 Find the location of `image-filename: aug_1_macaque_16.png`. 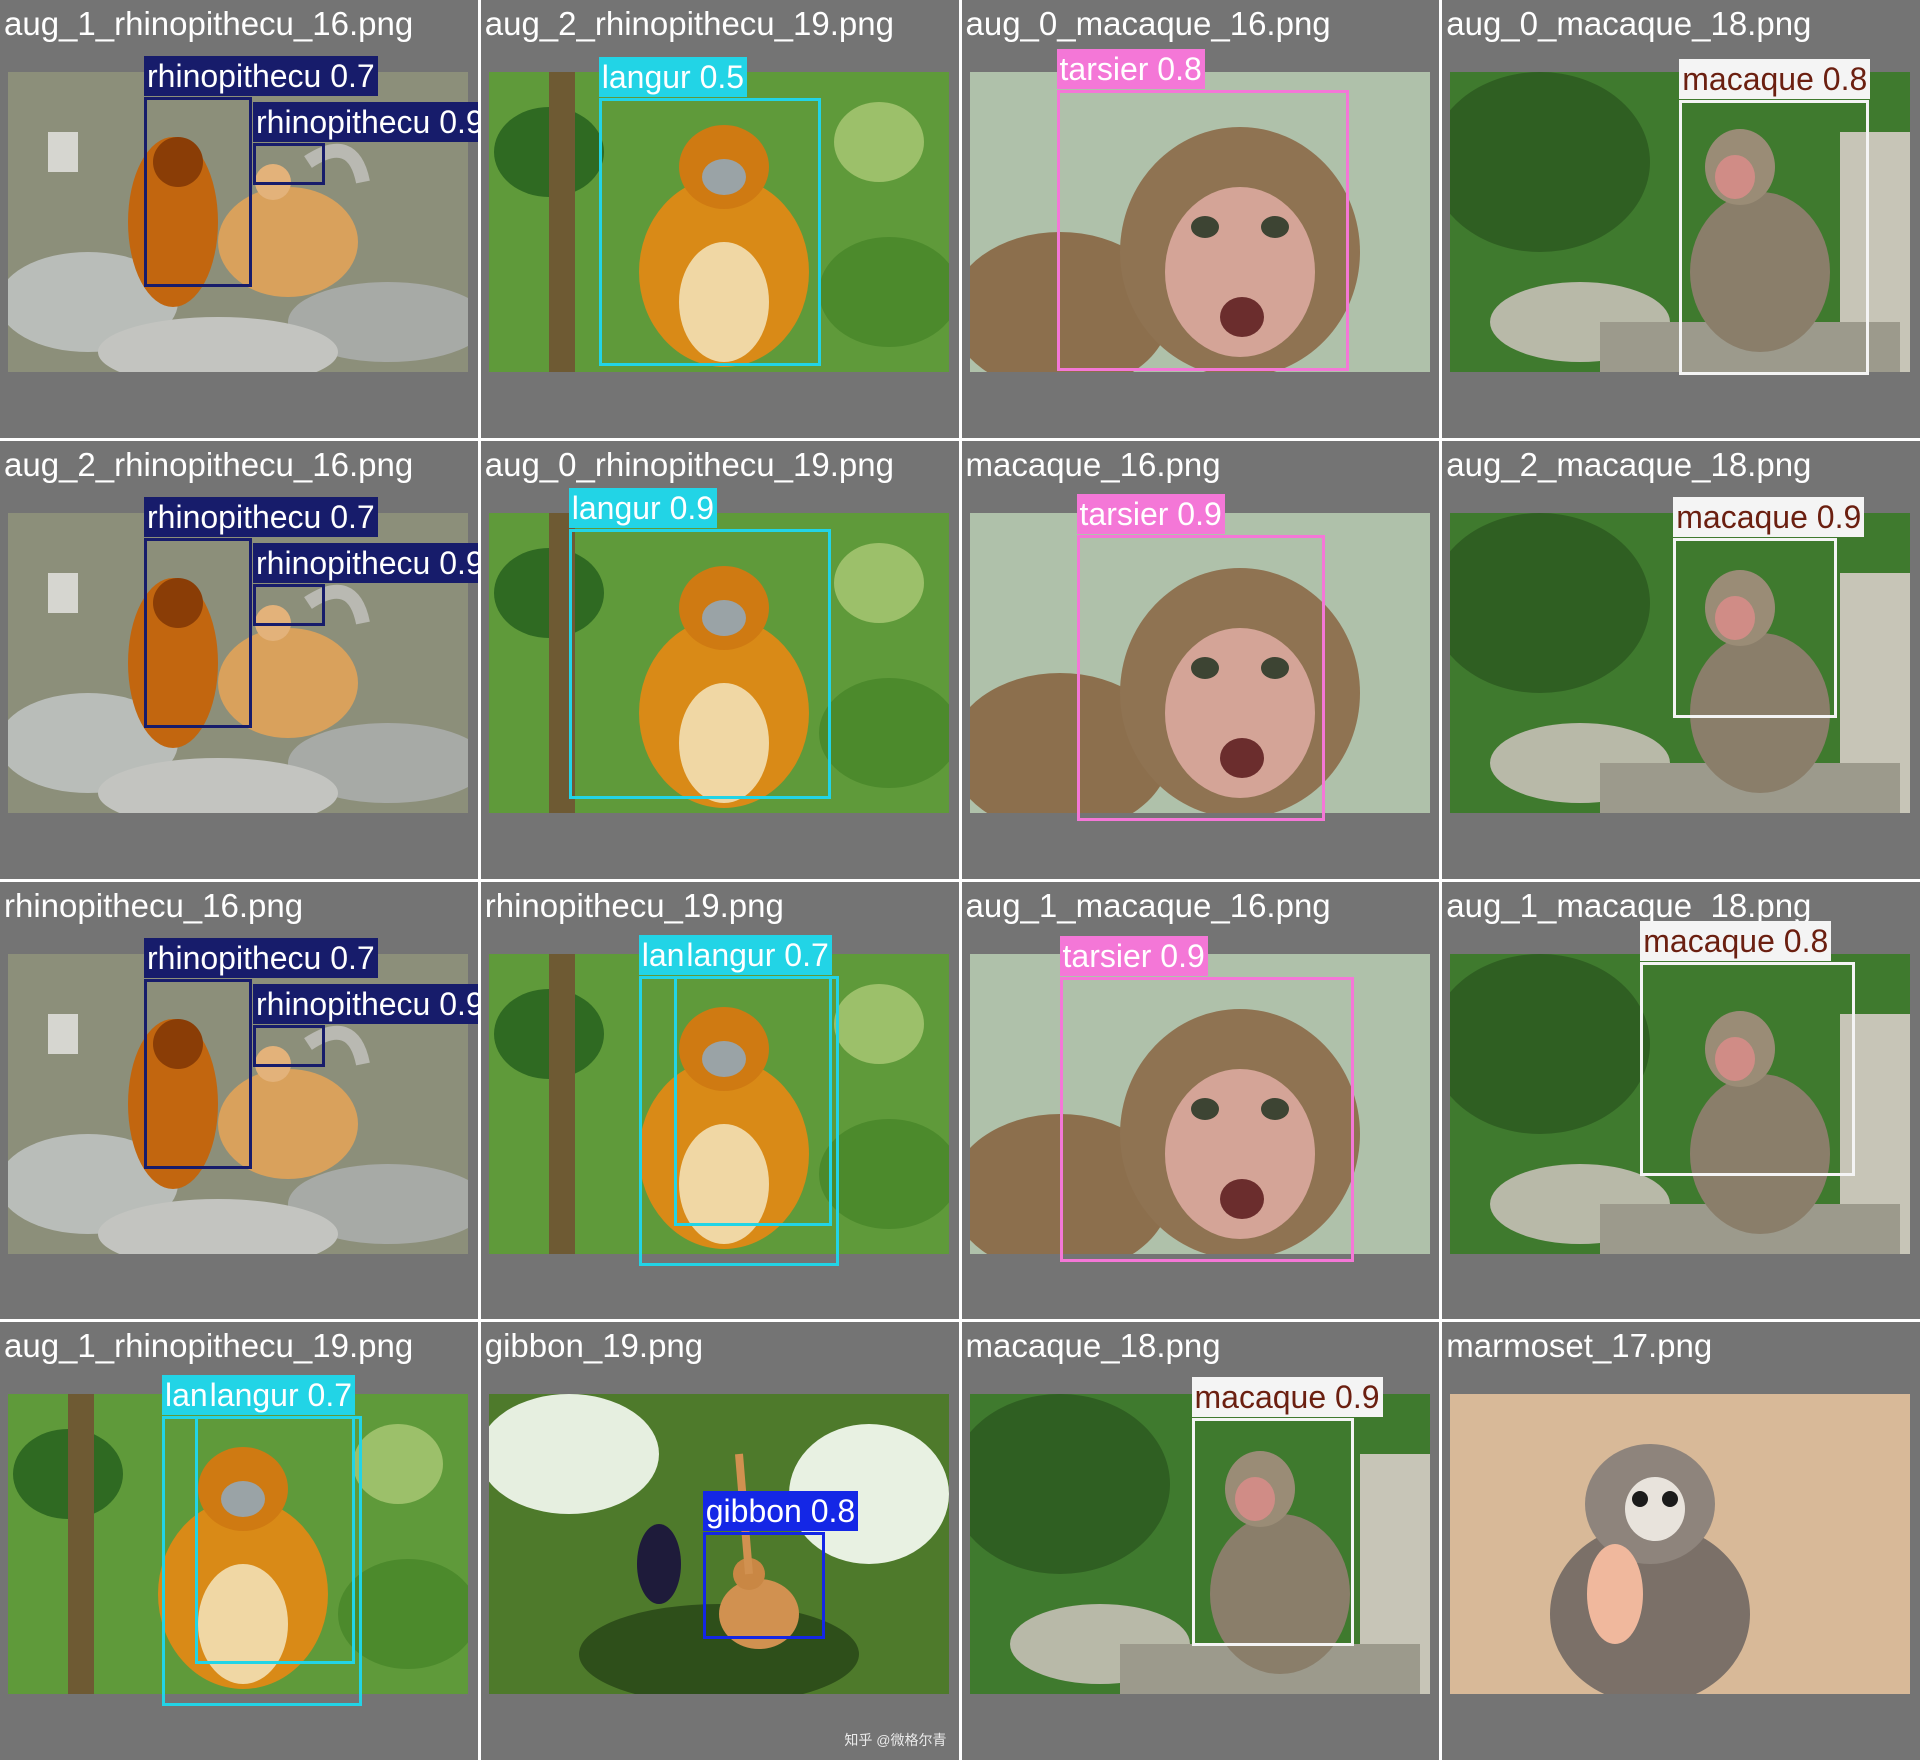

image-filename: aug_1_macaque_16.png is located at coordinates (1148, 905).